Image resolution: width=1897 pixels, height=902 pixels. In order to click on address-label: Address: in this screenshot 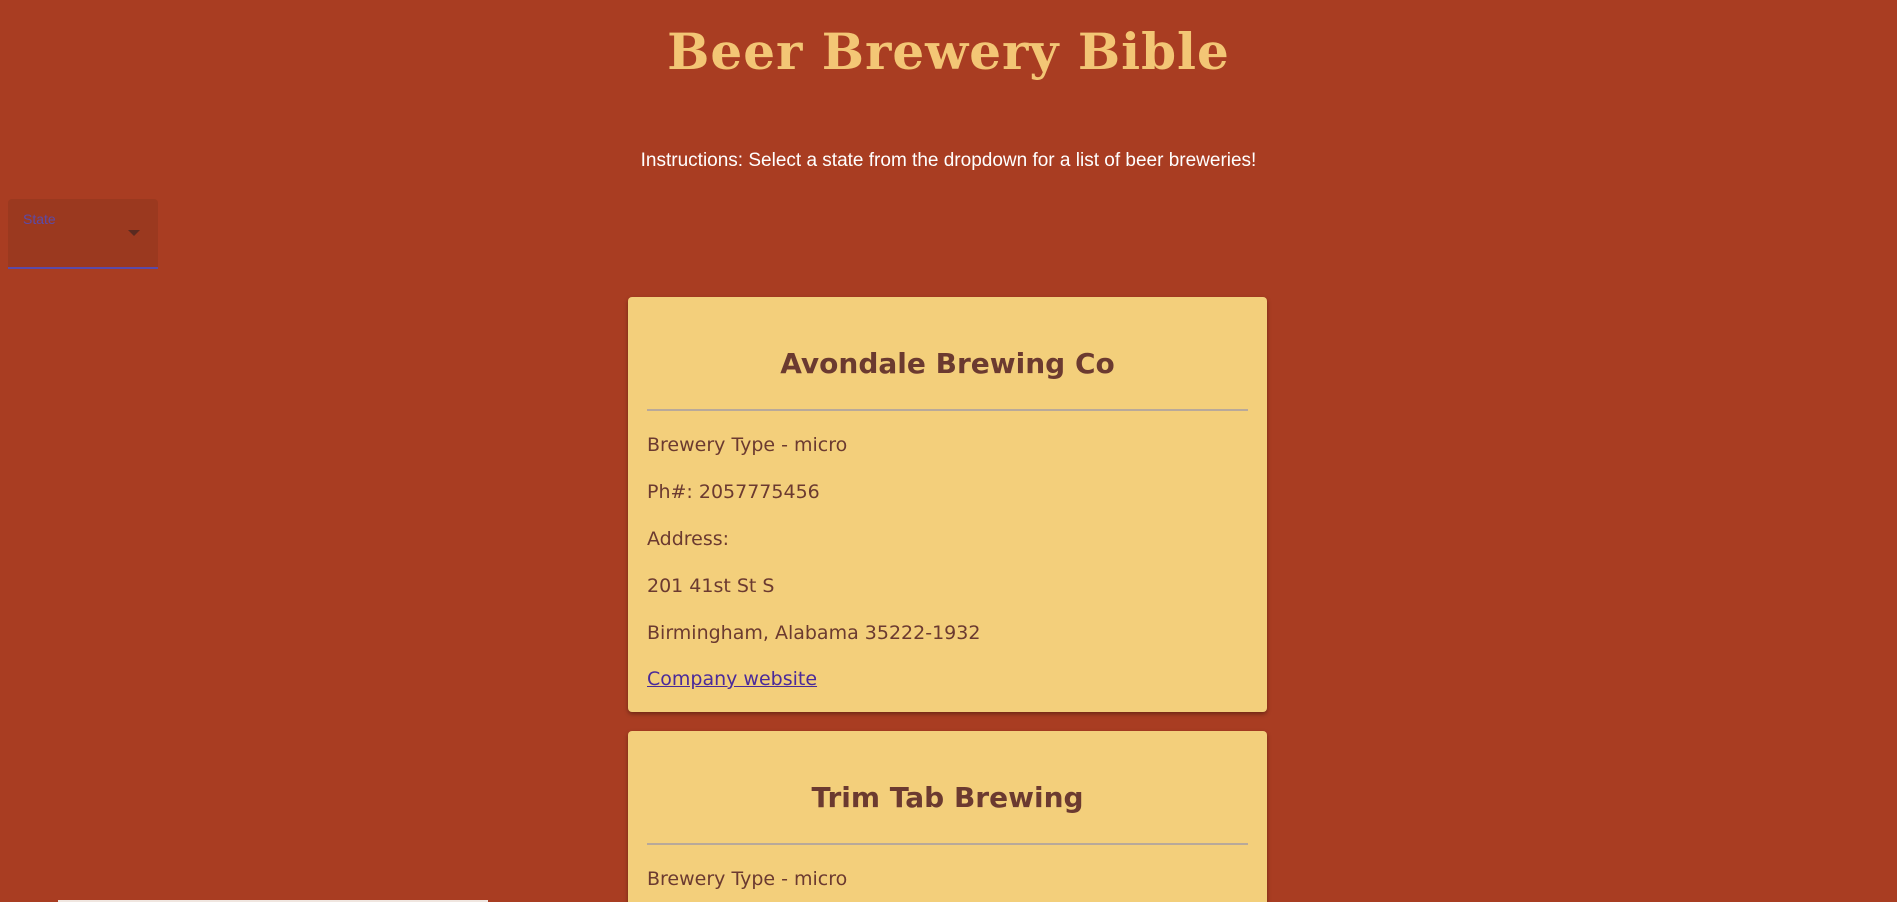, I will do `click(688, 539)`.